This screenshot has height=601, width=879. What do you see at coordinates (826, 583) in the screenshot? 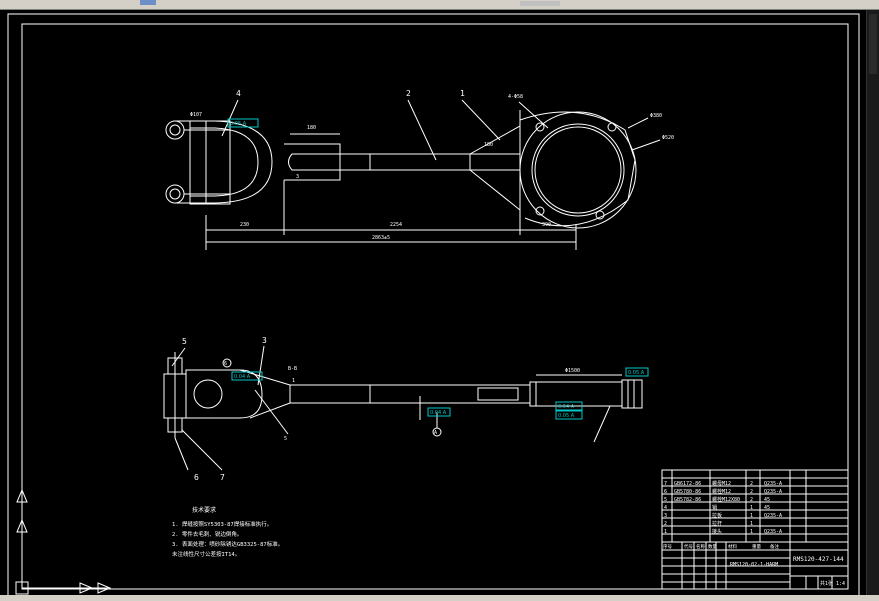
I see `sheet-label: 共1张` at bounding box center [826, 583].